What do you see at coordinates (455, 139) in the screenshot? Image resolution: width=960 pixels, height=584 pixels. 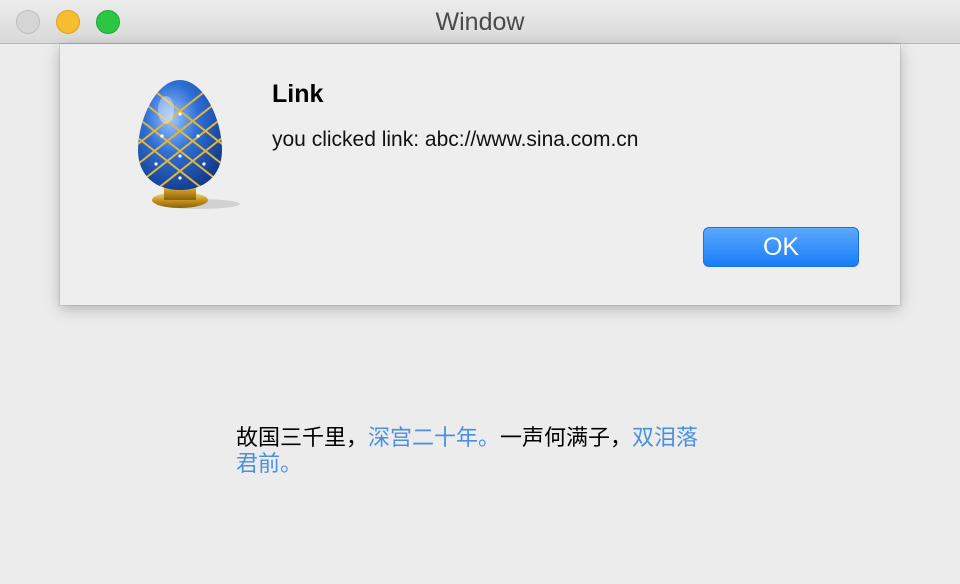 I see `alert-message: you clicked link: abc://www.sina.com.cn` at bounding box center [455, 139].